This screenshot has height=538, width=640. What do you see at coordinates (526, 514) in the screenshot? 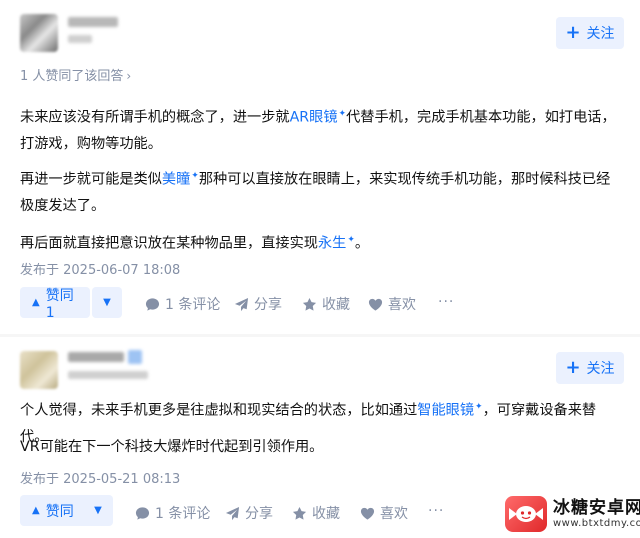
I see `candy-logo-icon` at bounding box center [526, 514].